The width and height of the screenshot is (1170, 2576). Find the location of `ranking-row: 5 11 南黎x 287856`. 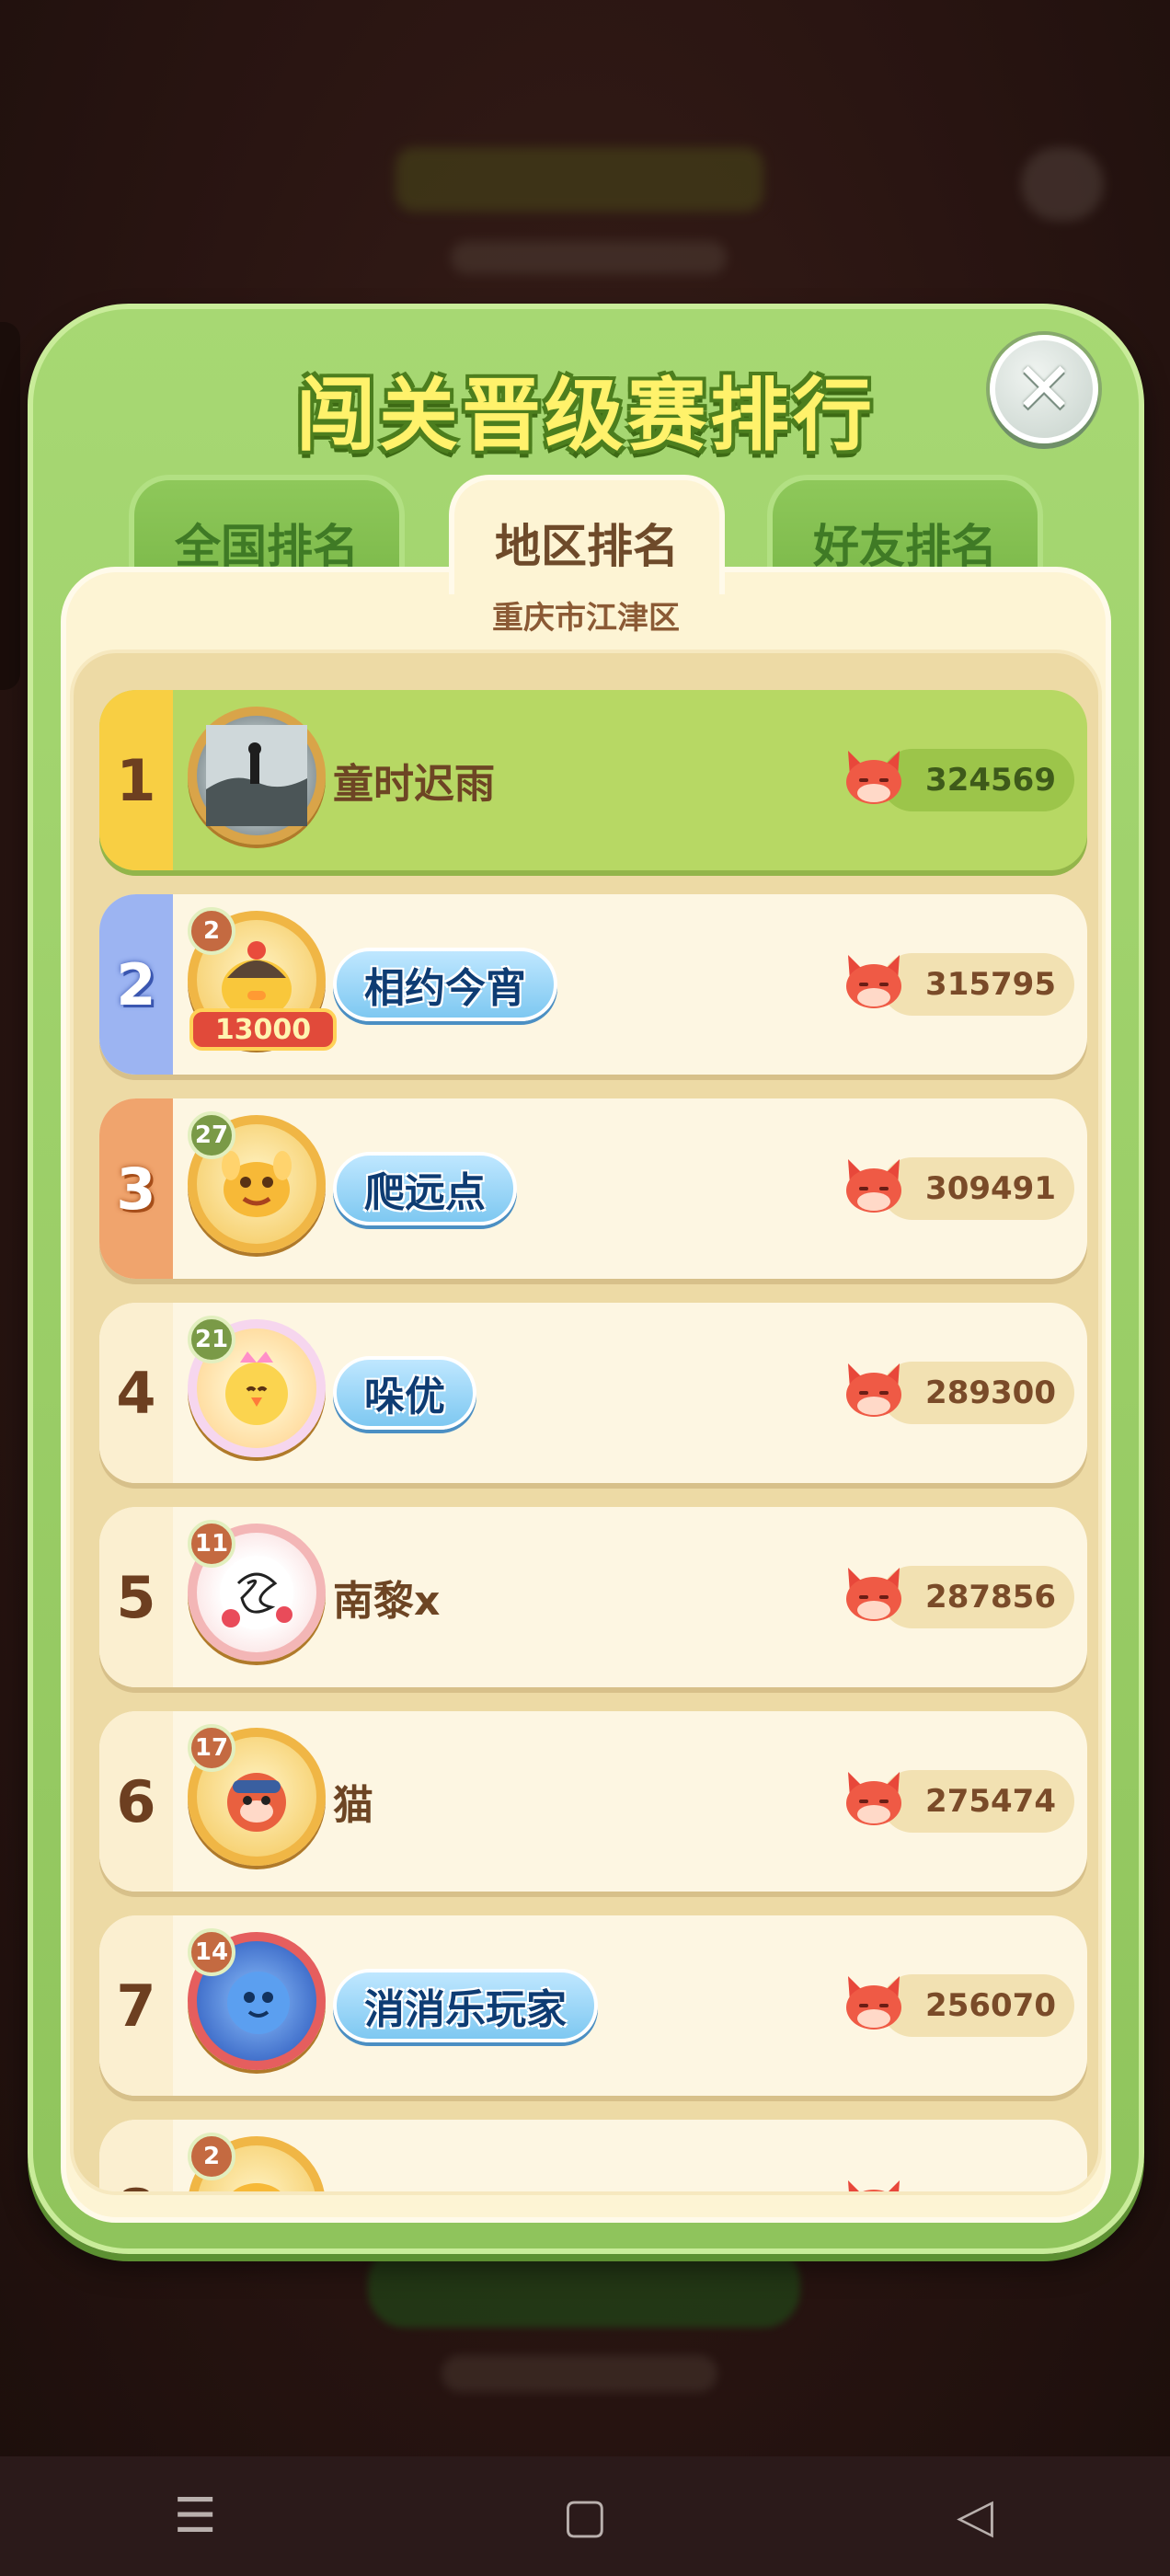

ranking-row: 5 11 南黎x 287856 is located at coordinates (593, 1597).